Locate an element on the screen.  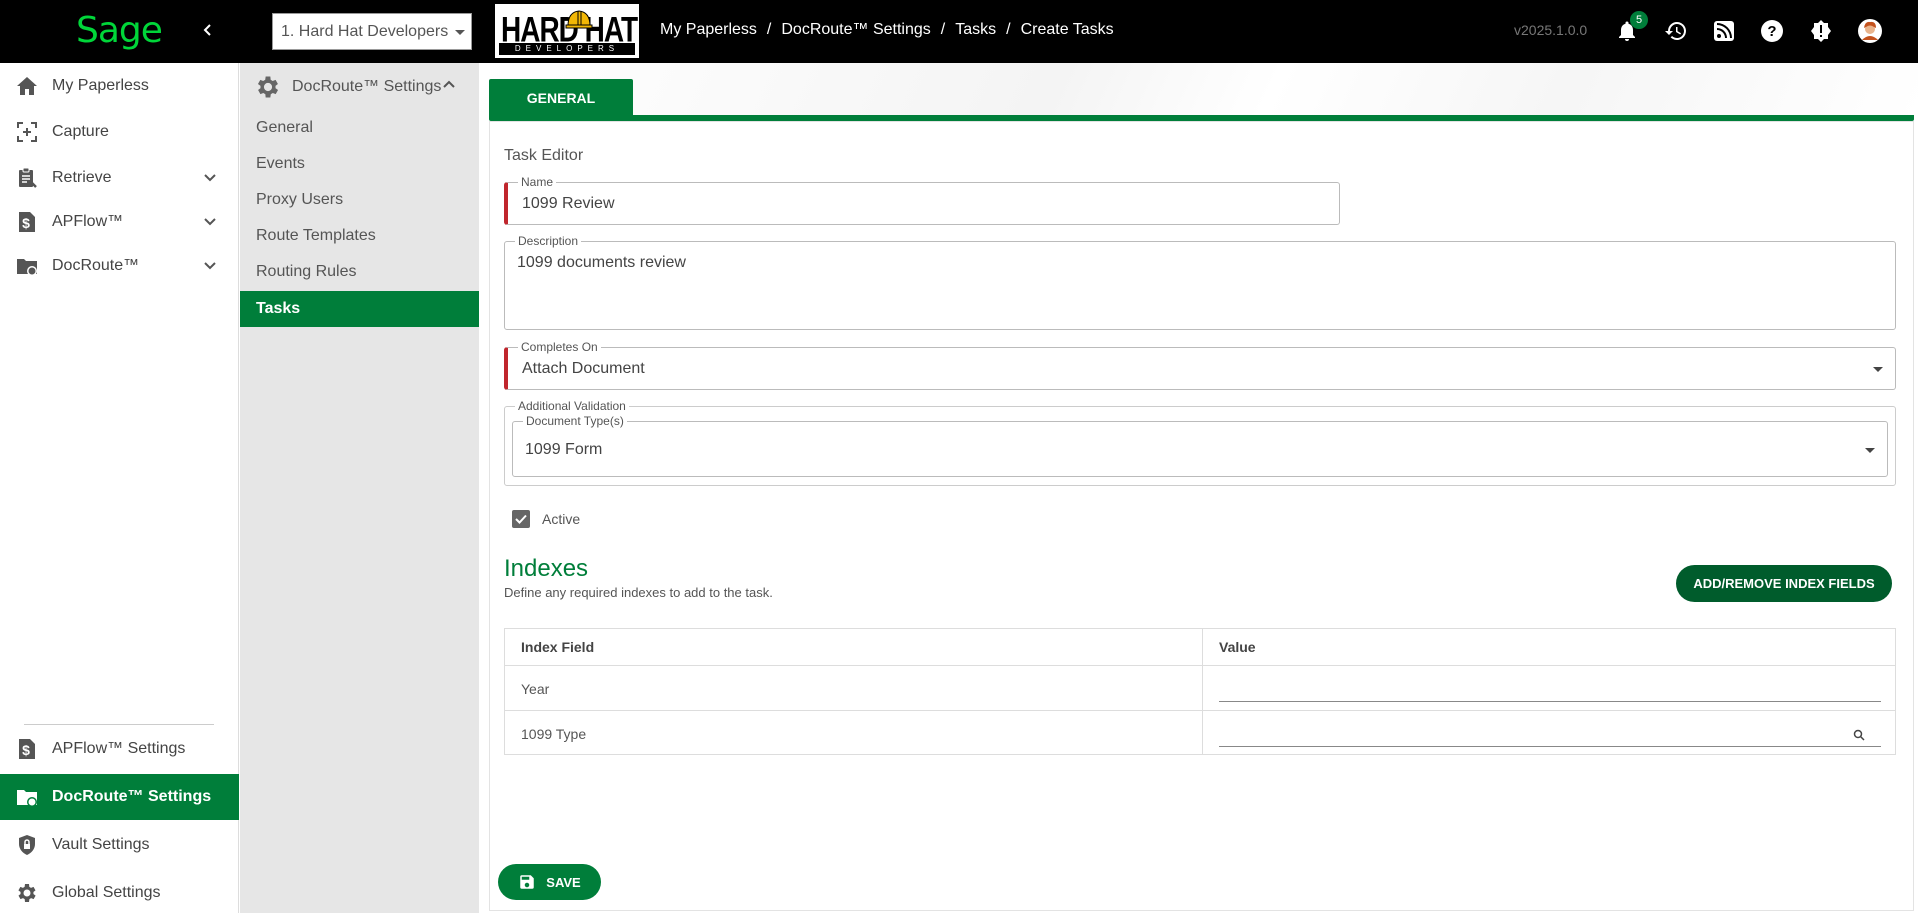
search-icon is located at coordinates (1859, 737).